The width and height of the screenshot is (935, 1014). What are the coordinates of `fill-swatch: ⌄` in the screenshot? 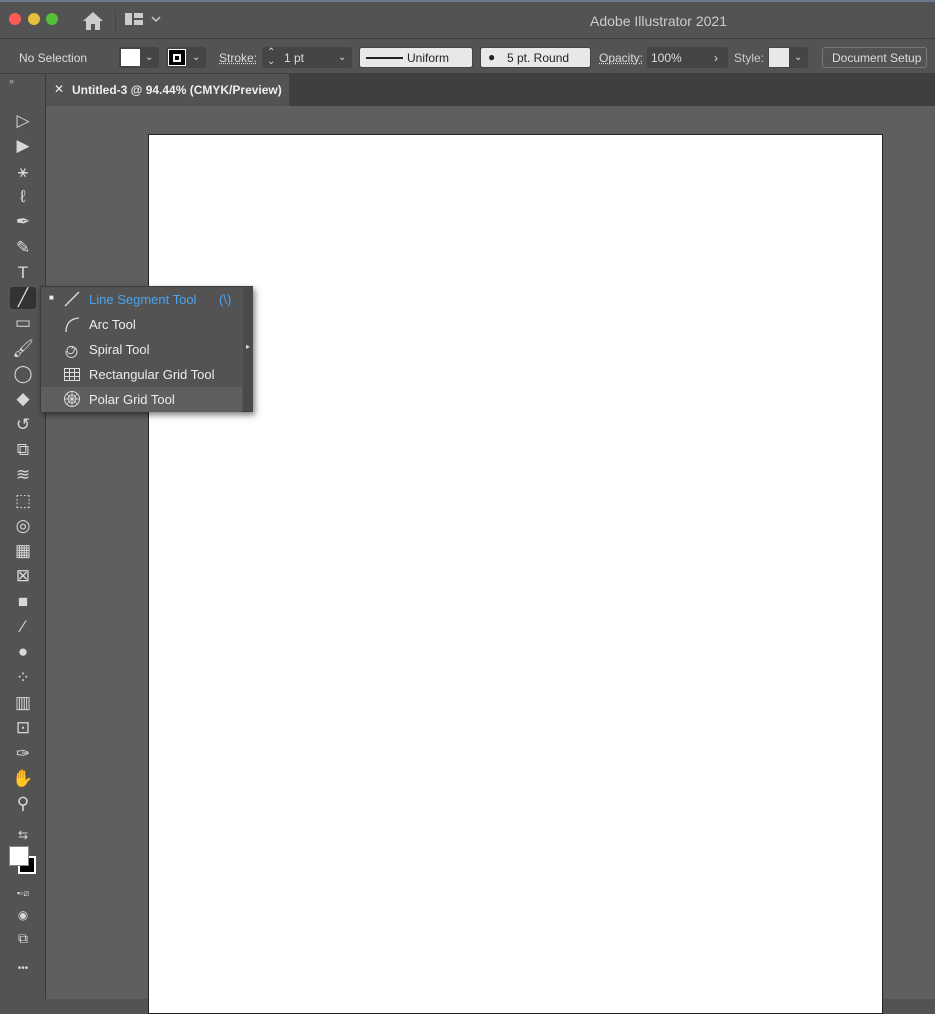 It's located at (139, 57).